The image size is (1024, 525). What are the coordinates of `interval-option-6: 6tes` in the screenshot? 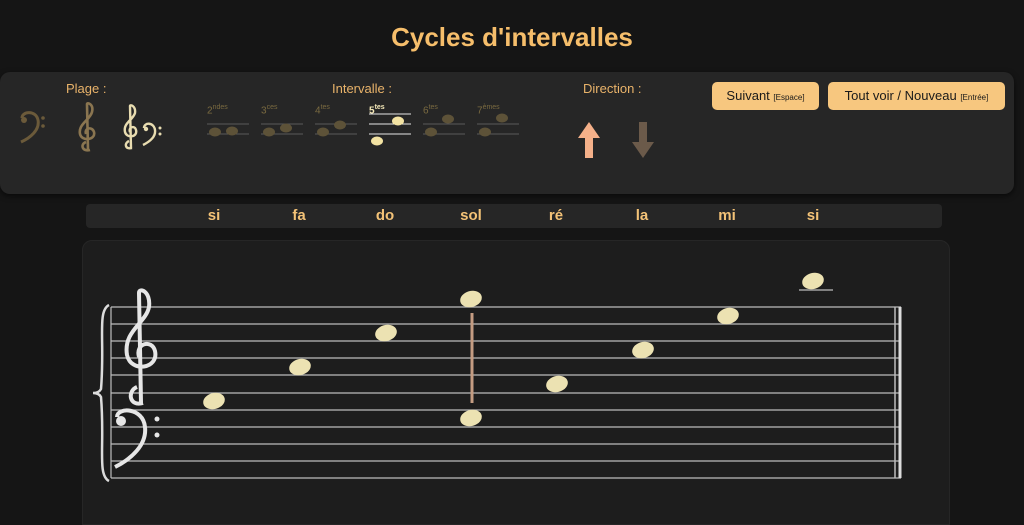 It's located at (444, 128).